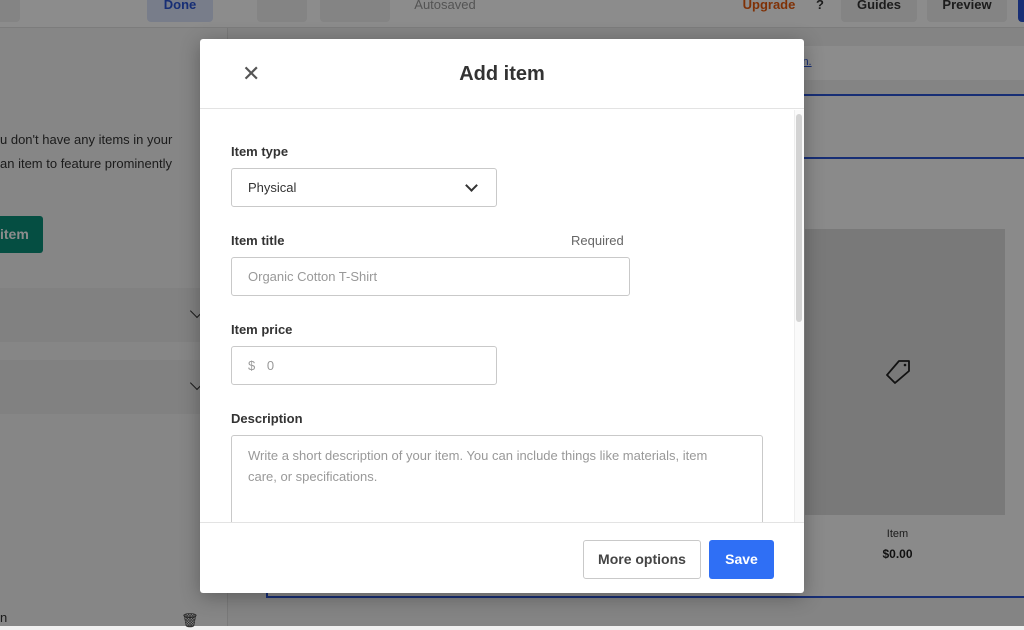 Image resolution: width=1024 pixels, height=630 pixels. Describe the element at coordinates (364, 187) in the screenshot. I see `item-type-select: Physical` at that location.